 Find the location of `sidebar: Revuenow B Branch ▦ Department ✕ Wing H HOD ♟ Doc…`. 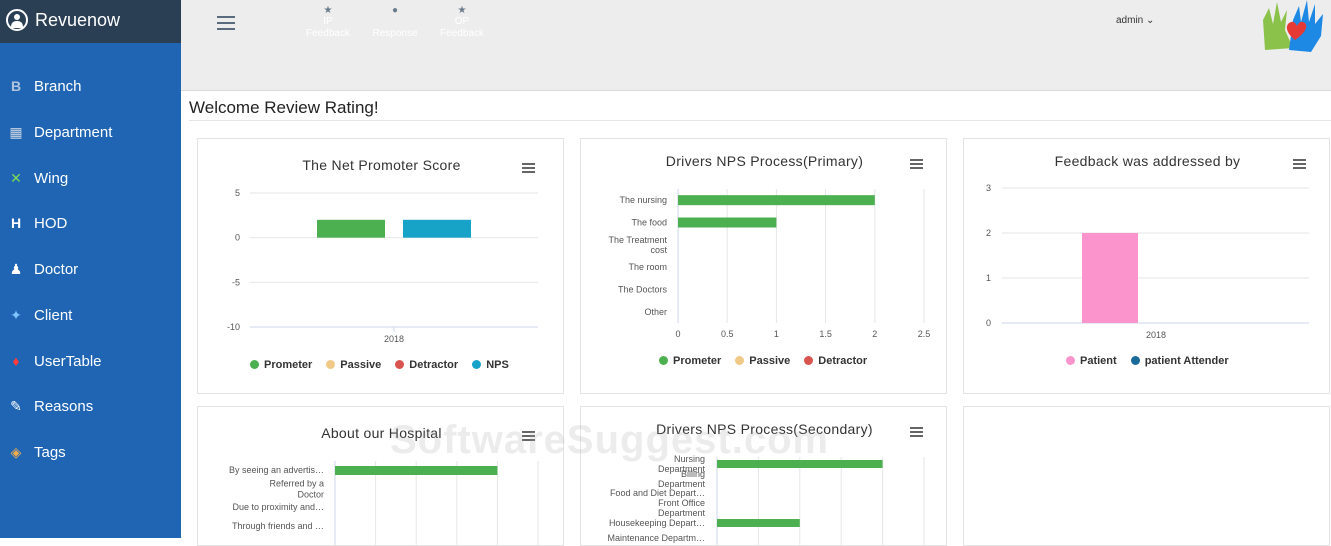

sidebar: Revuenow B Branch ▦ Department ✕ Wing H HOD ♟ Doc… is located at coordinates (90, 269).